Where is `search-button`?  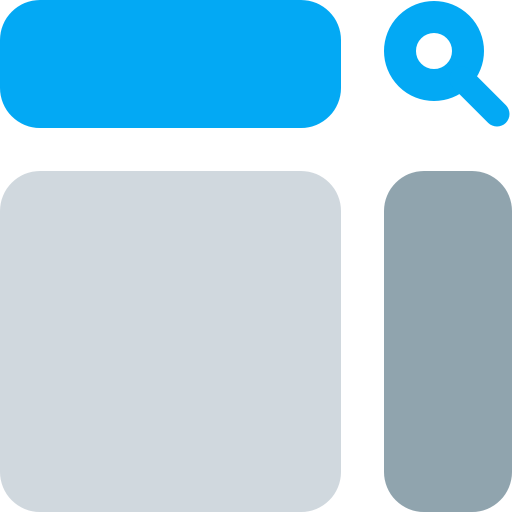
search-button is located at coordinates (447, 64).